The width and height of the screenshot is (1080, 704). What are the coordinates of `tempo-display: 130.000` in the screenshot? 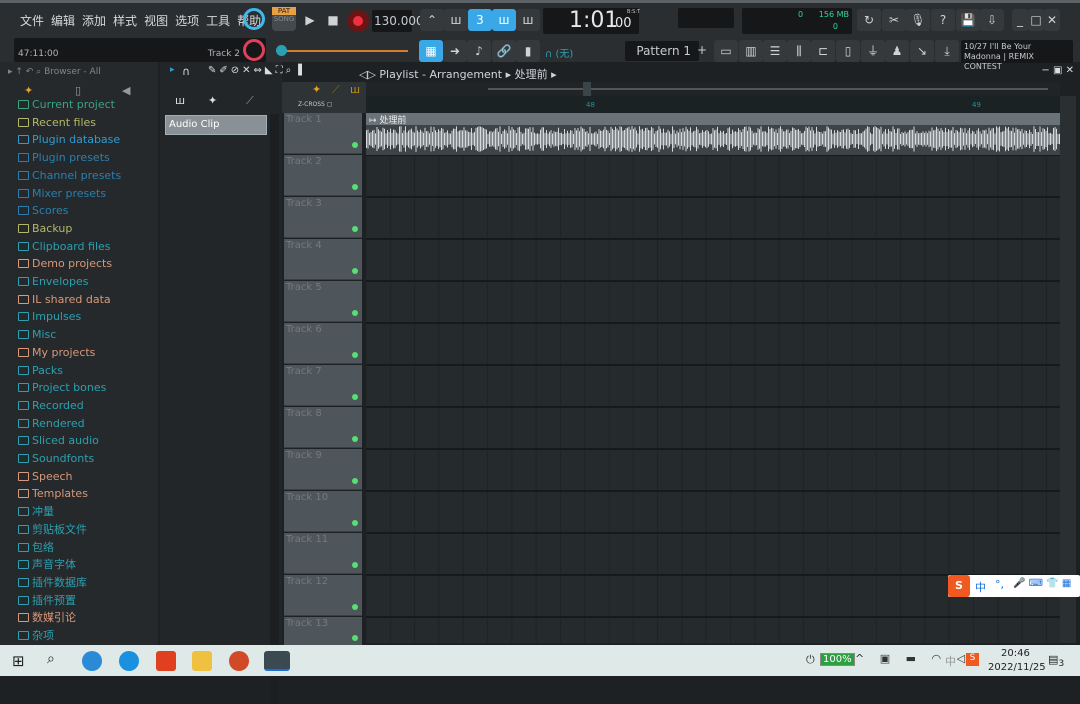 It's located at (398, 21).